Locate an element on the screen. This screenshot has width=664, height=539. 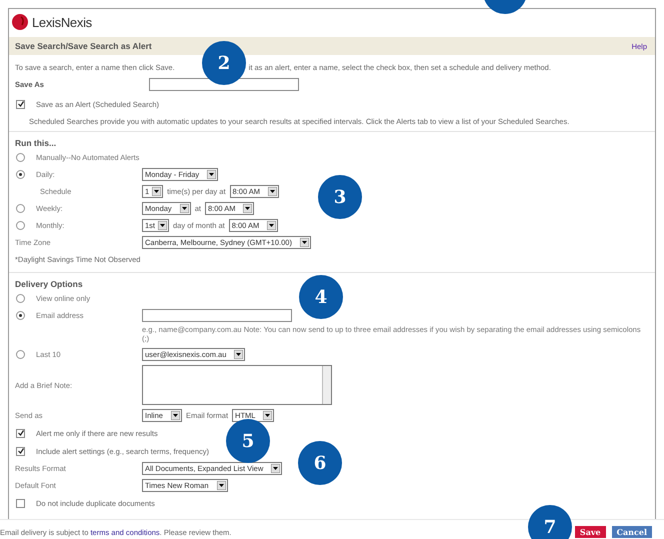
logo-text: LexisNexis is located at coordinates (62, 22).